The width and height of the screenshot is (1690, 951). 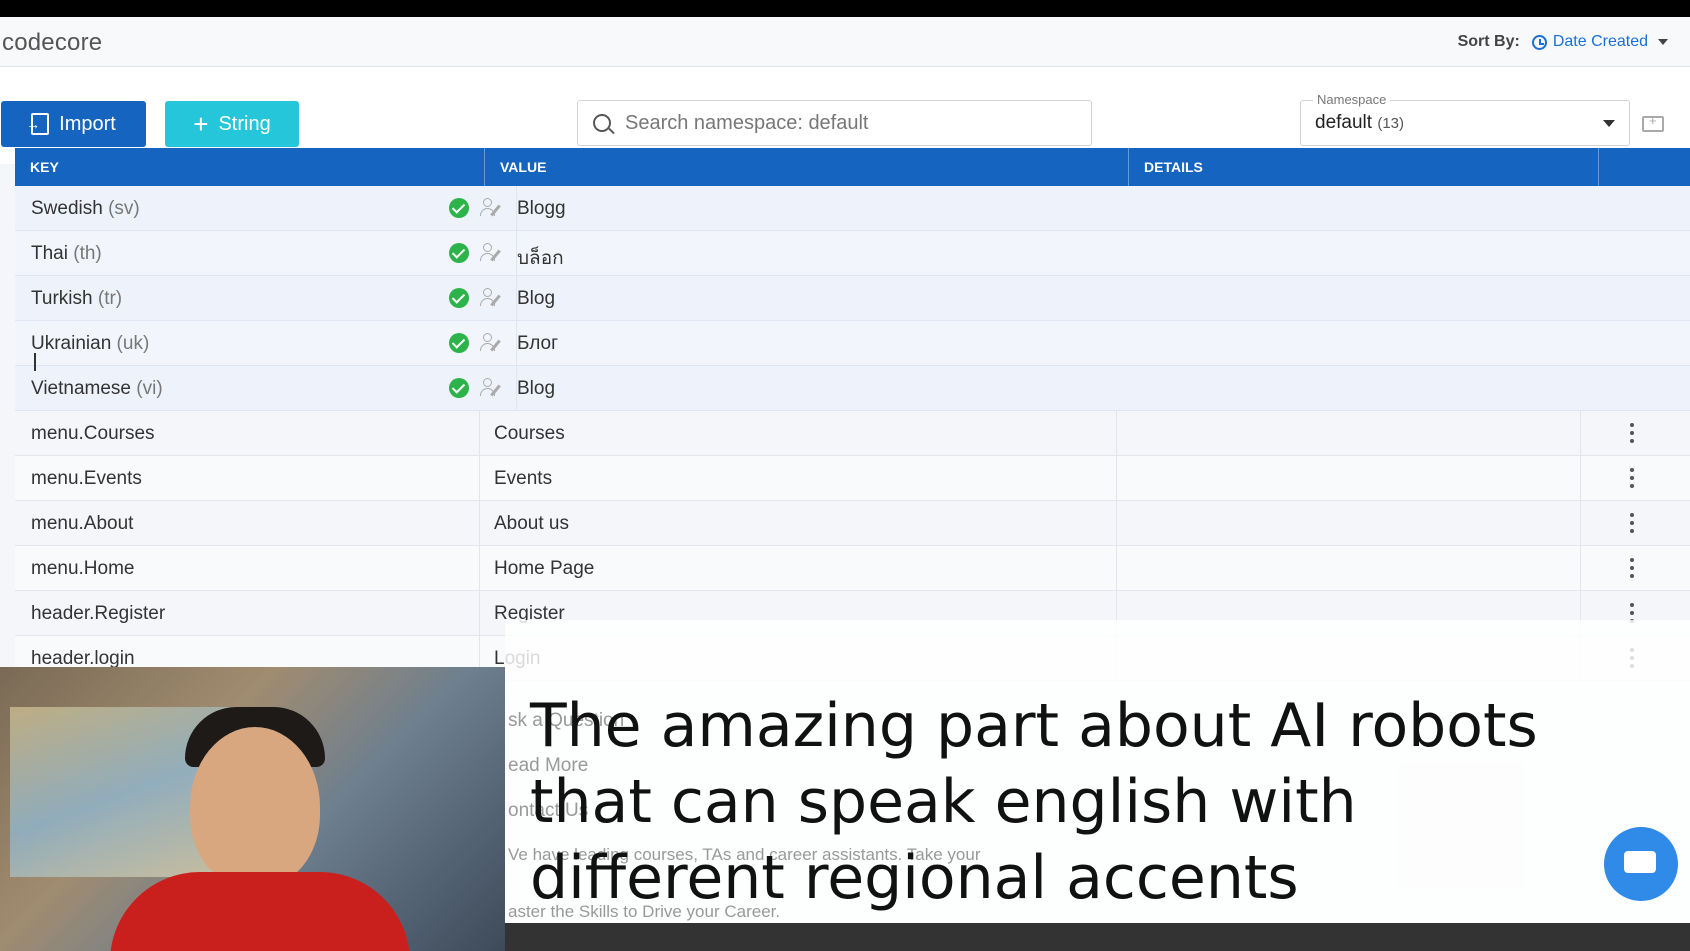 What do you see at coordinates (1600, 42) in the screenshot?
I see `sort-value: Date Created` at bounding box center [1600, 42].